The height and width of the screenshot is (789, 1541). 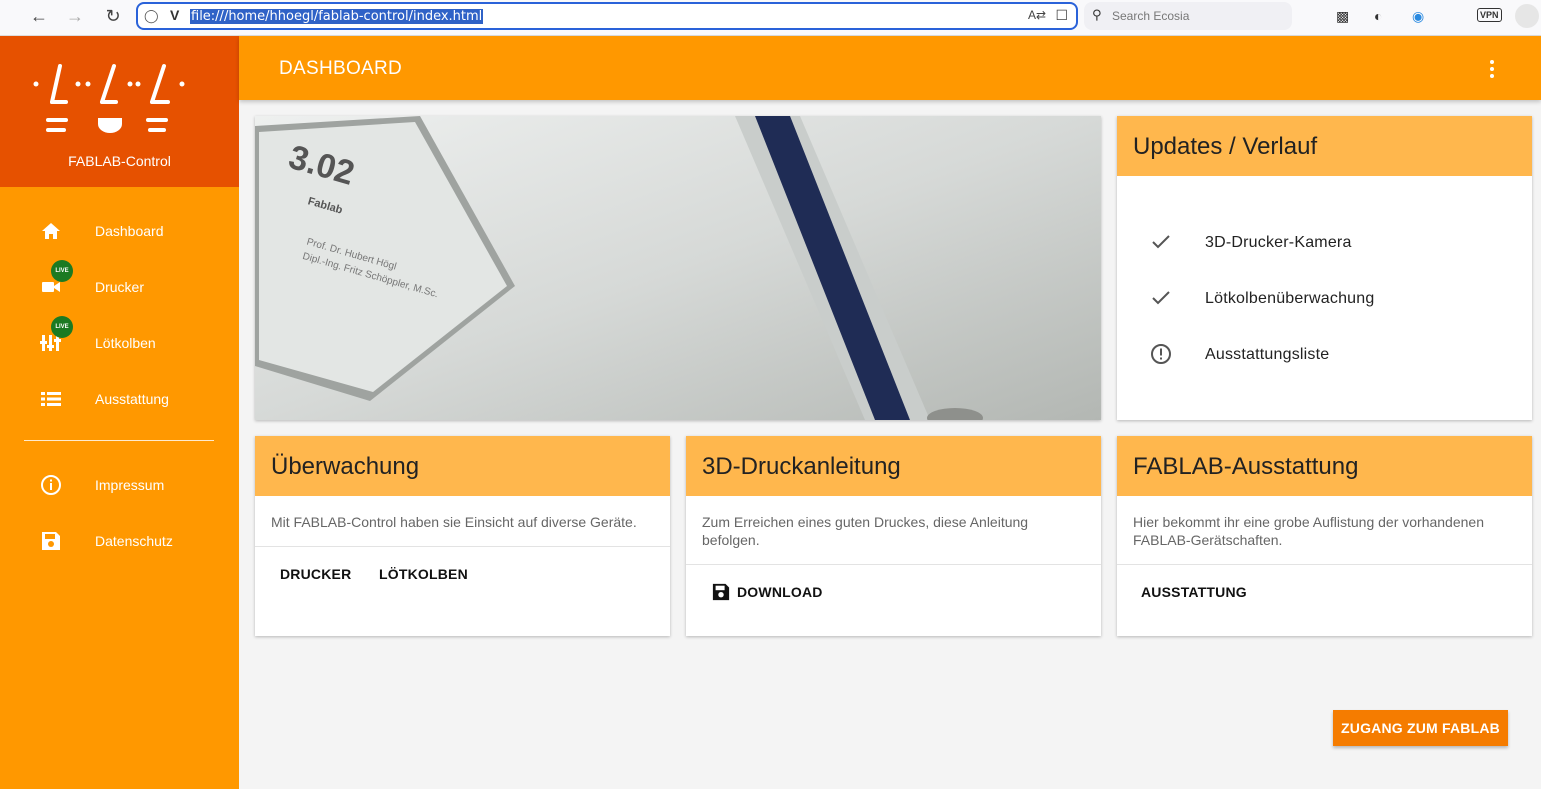 I want to click on search-icon: ⚲, so click(x=1097, y=14).